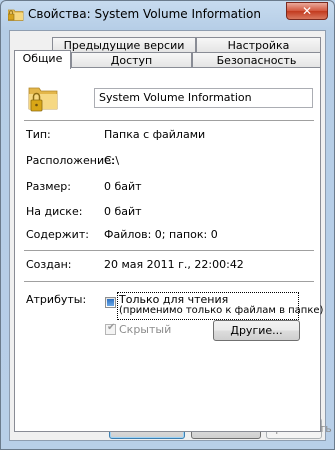 Image resolution: width=335 pixels, height=450 pixels. Describe the element at coordinates (38, 134) in the screenshot. I see `type-label: Тип:` at that location.